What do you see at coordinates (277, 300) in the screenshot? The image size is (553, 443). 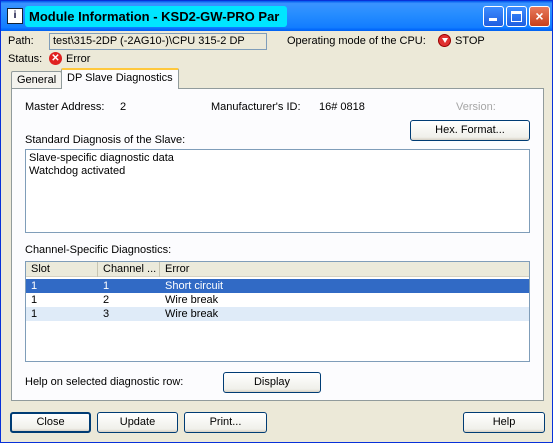 I see `table-row: 1 2 Wire break` at bounding box center [277, 300].